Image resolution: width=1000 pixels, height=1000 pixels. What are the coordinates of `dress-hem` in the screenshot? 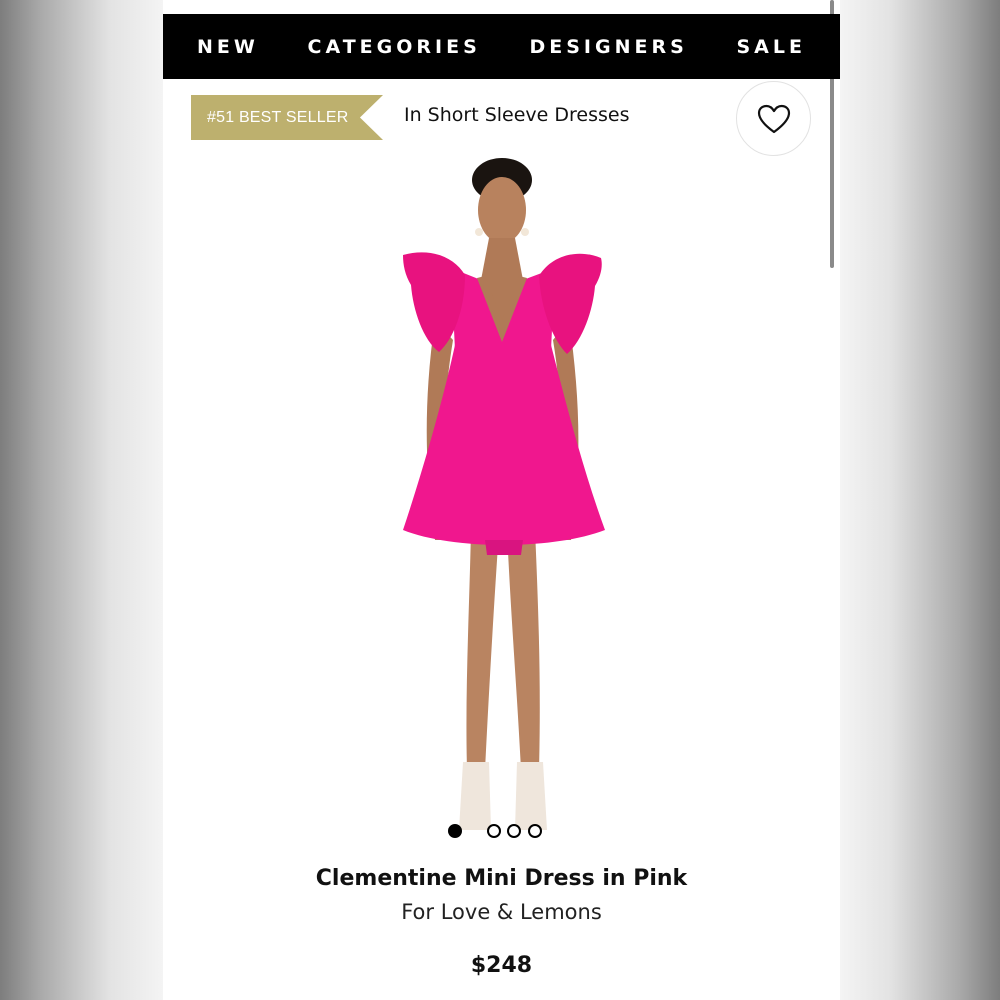 It's located at (504, 547).